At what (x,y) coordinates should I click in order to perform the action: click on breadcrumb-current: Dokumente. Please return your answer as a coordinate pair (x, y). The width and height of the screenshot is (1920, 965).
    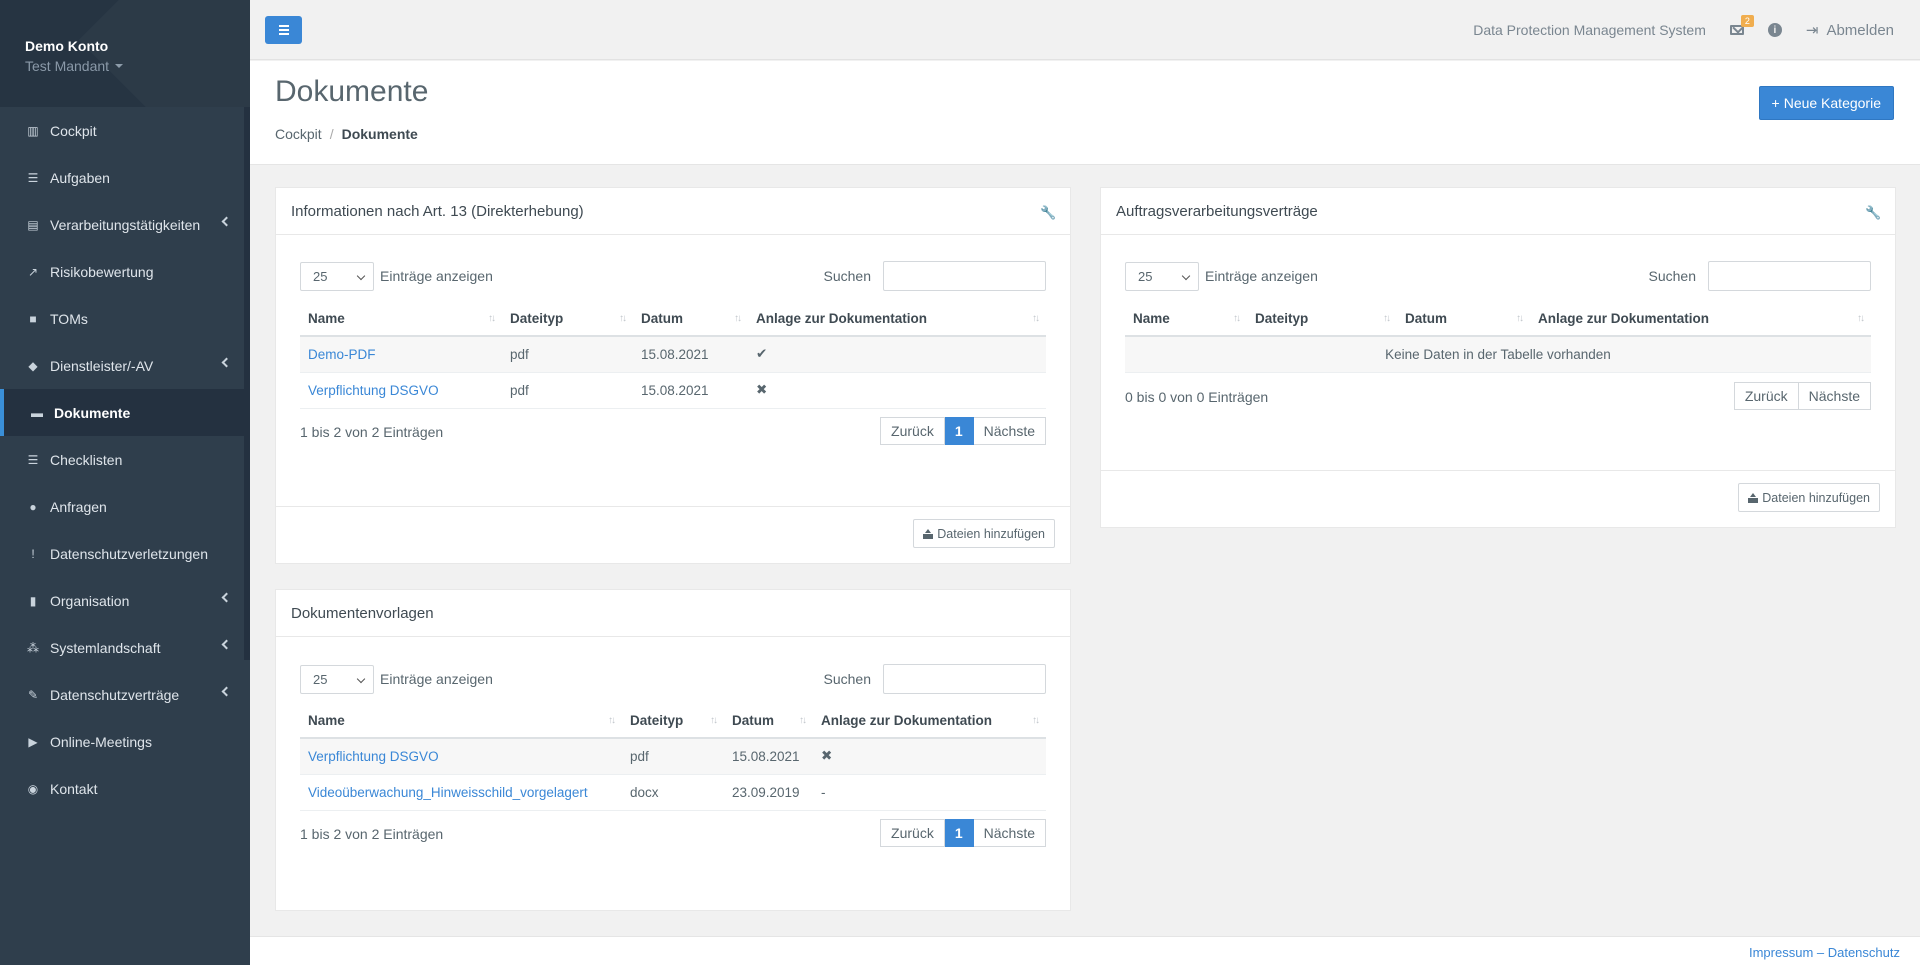
    Looking at the image, I should click on (379, 134).